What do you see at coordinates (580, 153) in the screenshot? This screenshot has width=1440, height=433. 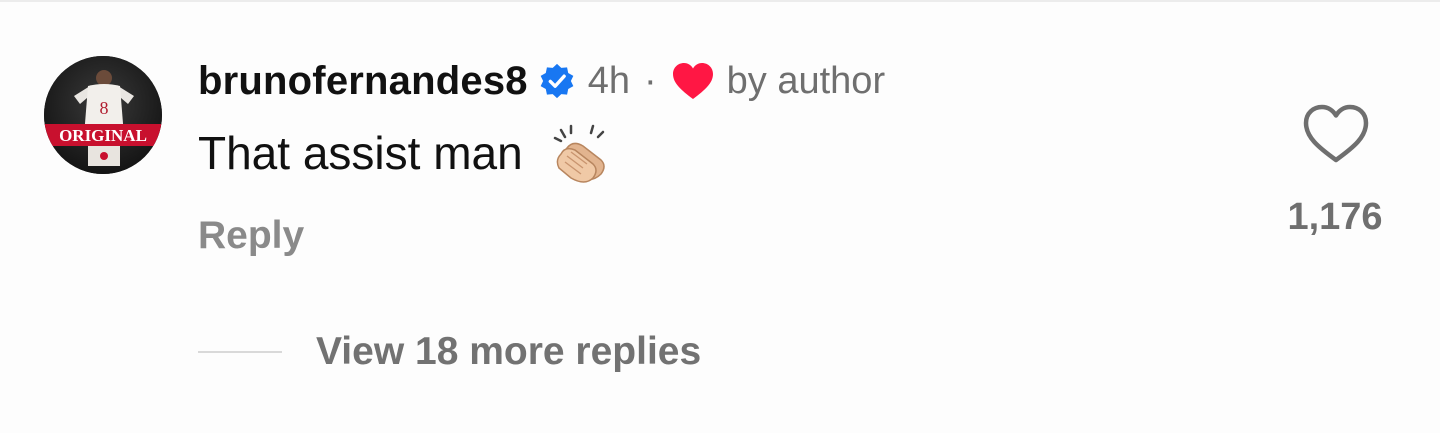 I see `clapping-hands-icon` at bounding box center [580, 153].